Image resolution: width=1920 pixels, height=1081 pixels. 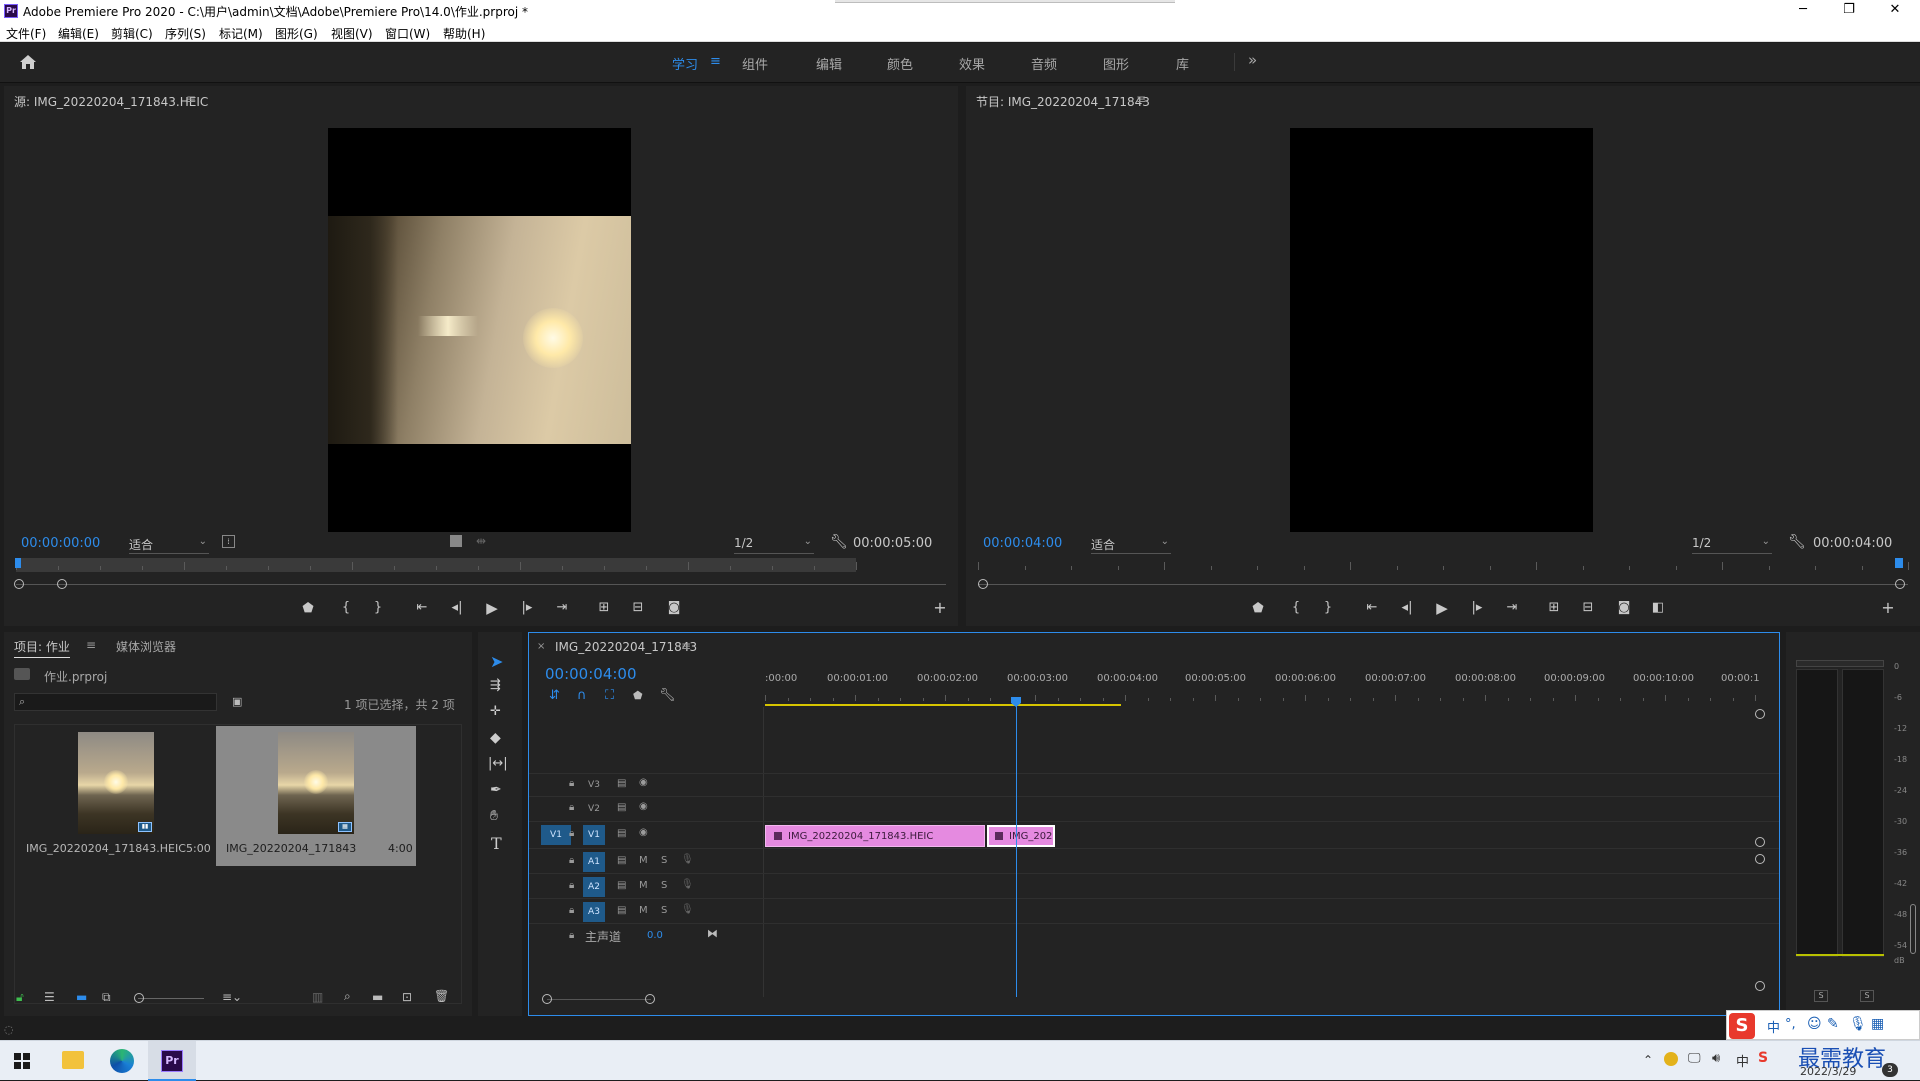 What do you see at coordinates (1694, 1058) in the screenshot?
I see `network-icon: 🖵︎` at bounding box center [1694, 1058].